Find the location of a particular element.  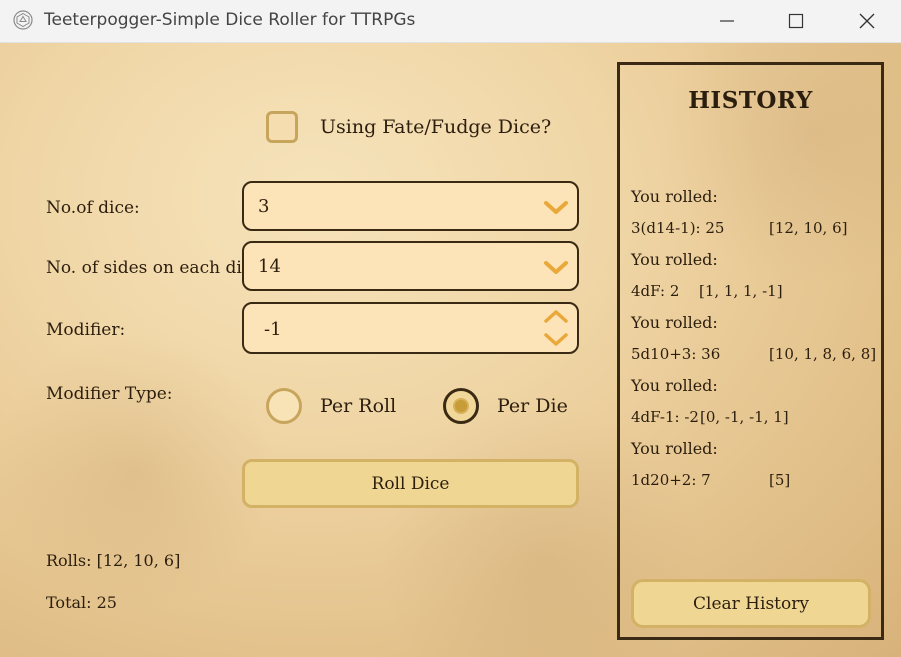

minimize-button is located at coordinates (727, 21).